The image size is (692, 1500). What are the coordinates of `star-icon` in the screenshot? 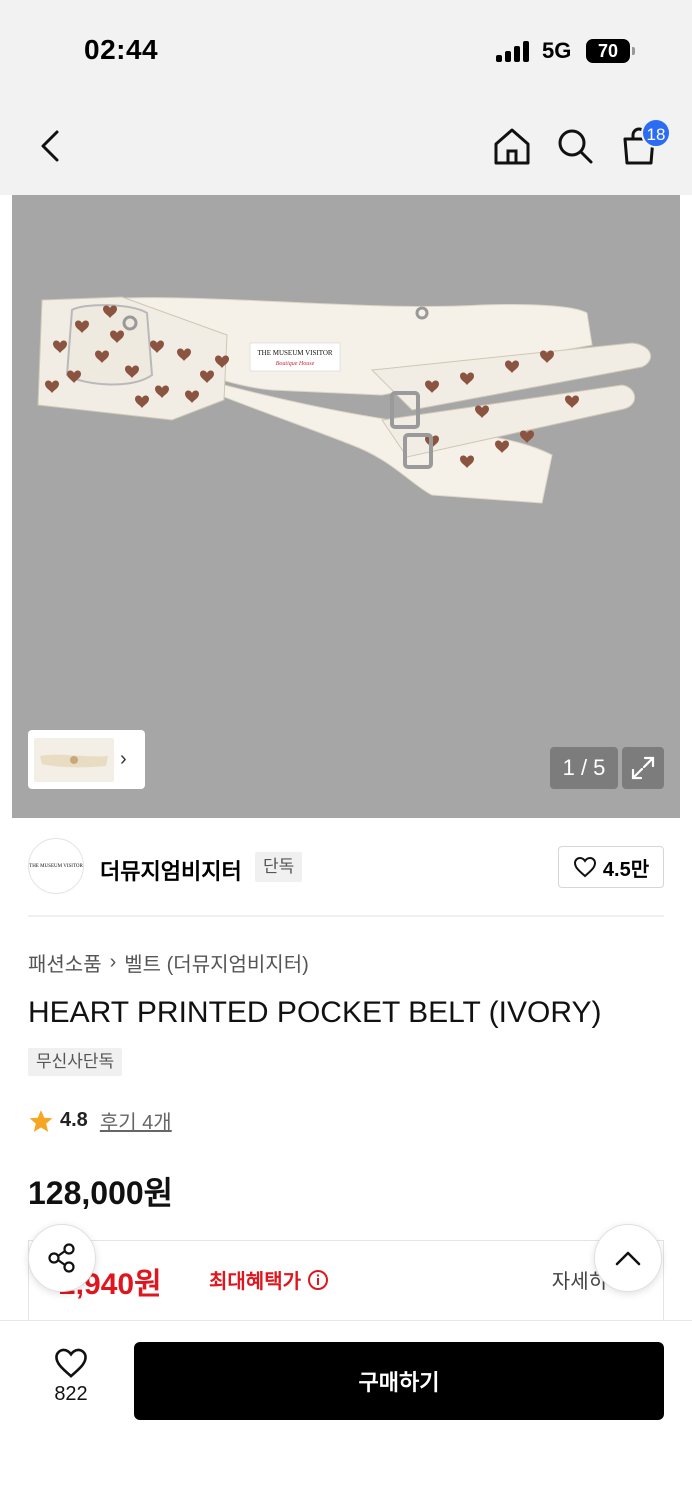 It's located at (41, 1120).